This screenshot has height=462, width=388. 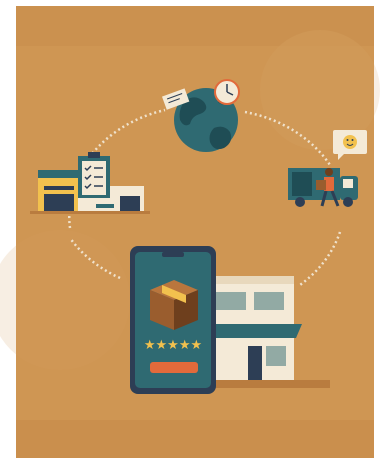 I want to click on package-box-icon, so click(x=174, y=305).